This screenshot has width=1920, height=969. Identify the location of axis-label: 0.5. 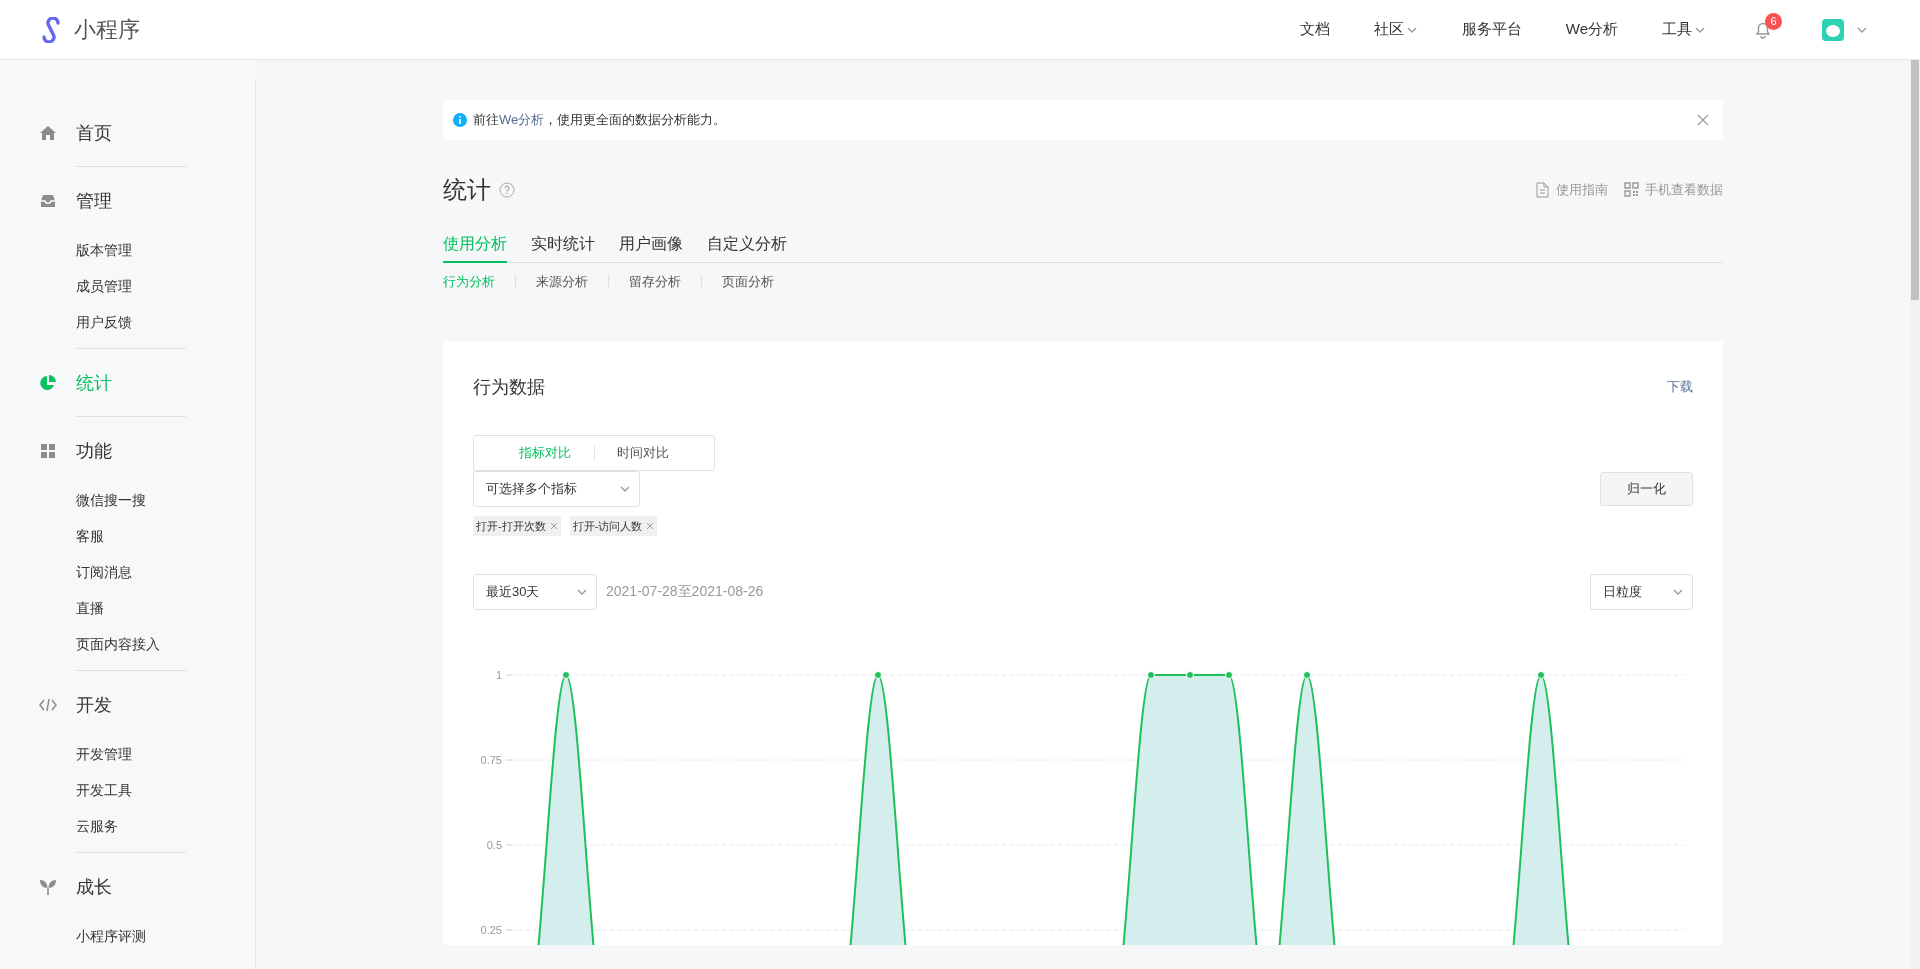
(494, 845).